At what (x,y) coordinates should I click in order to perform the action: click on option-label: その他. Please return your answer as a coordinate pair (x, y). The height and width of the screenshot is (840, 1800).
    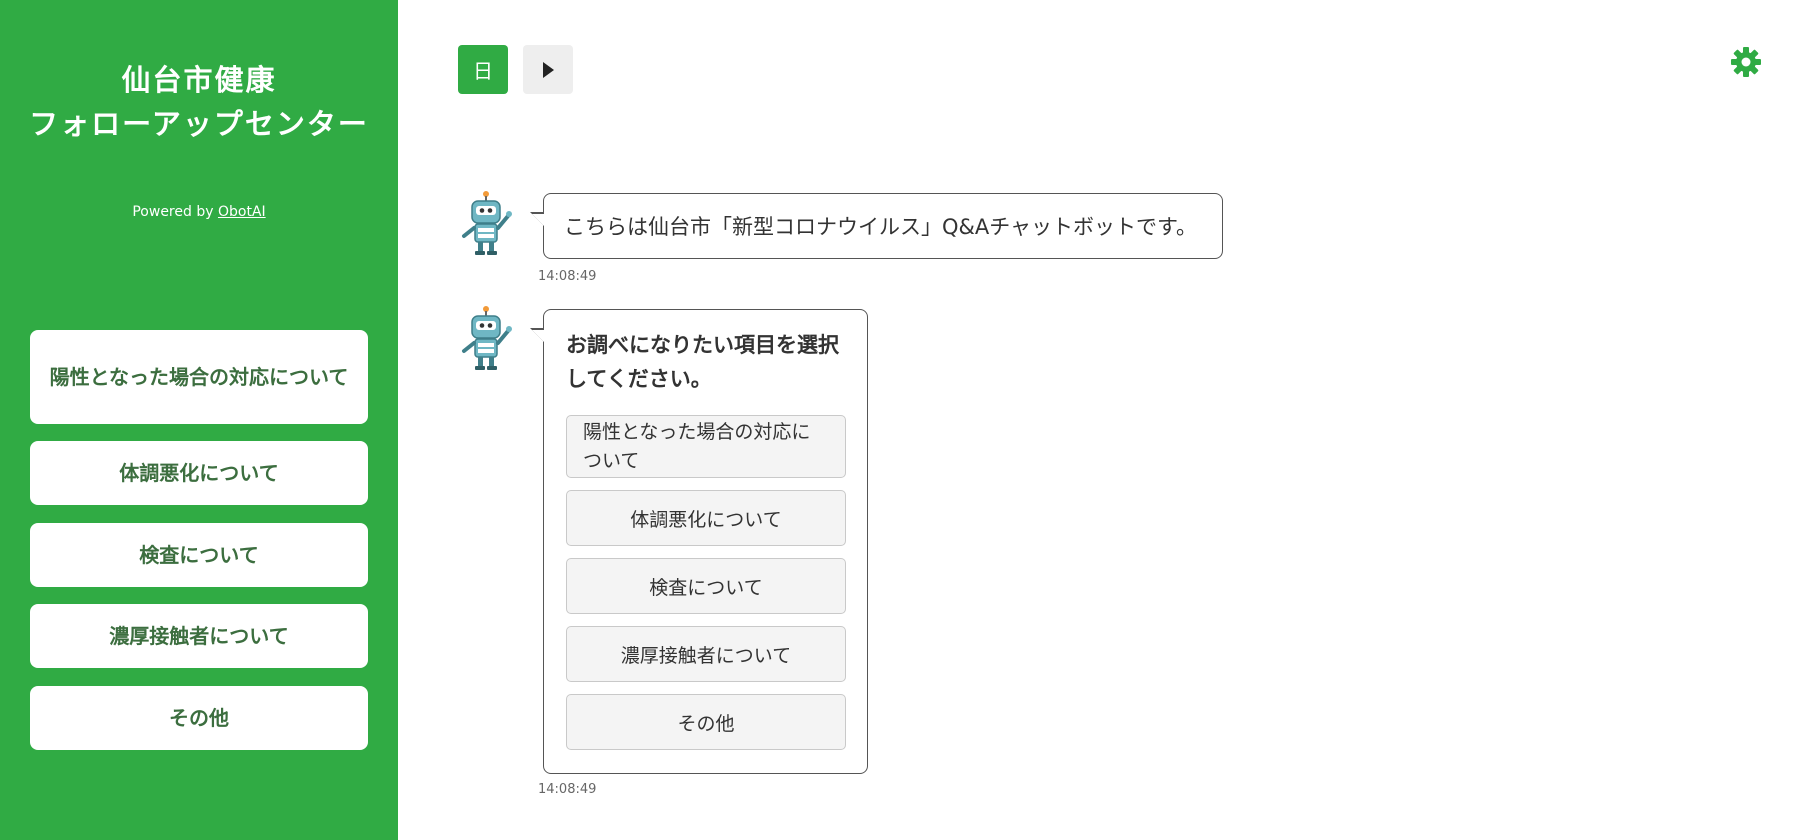
    Looking at the image, I should click on (706, 723).